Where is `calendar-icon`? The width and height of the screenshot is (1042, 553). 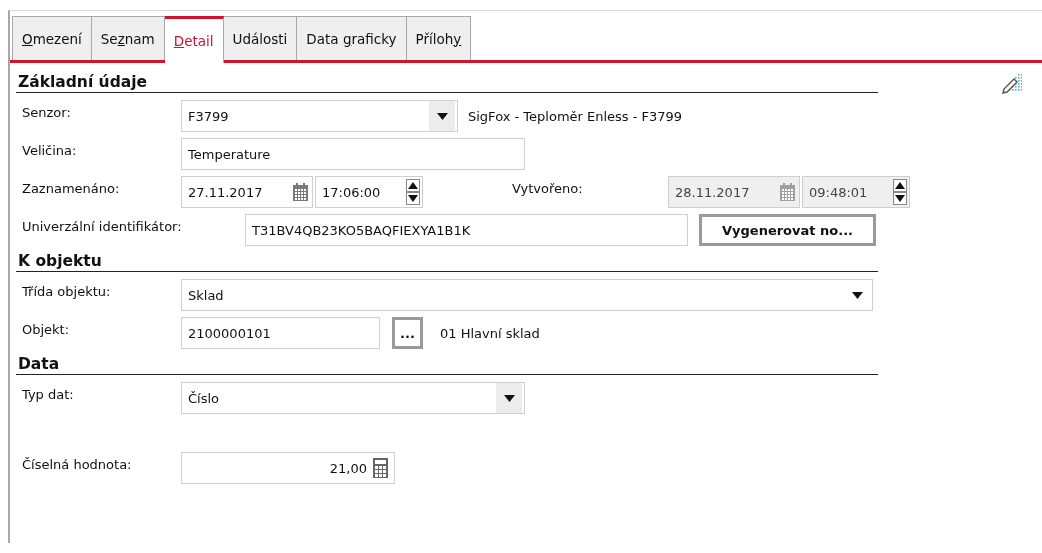 calendar-icon is located at coordinates (300, 192).